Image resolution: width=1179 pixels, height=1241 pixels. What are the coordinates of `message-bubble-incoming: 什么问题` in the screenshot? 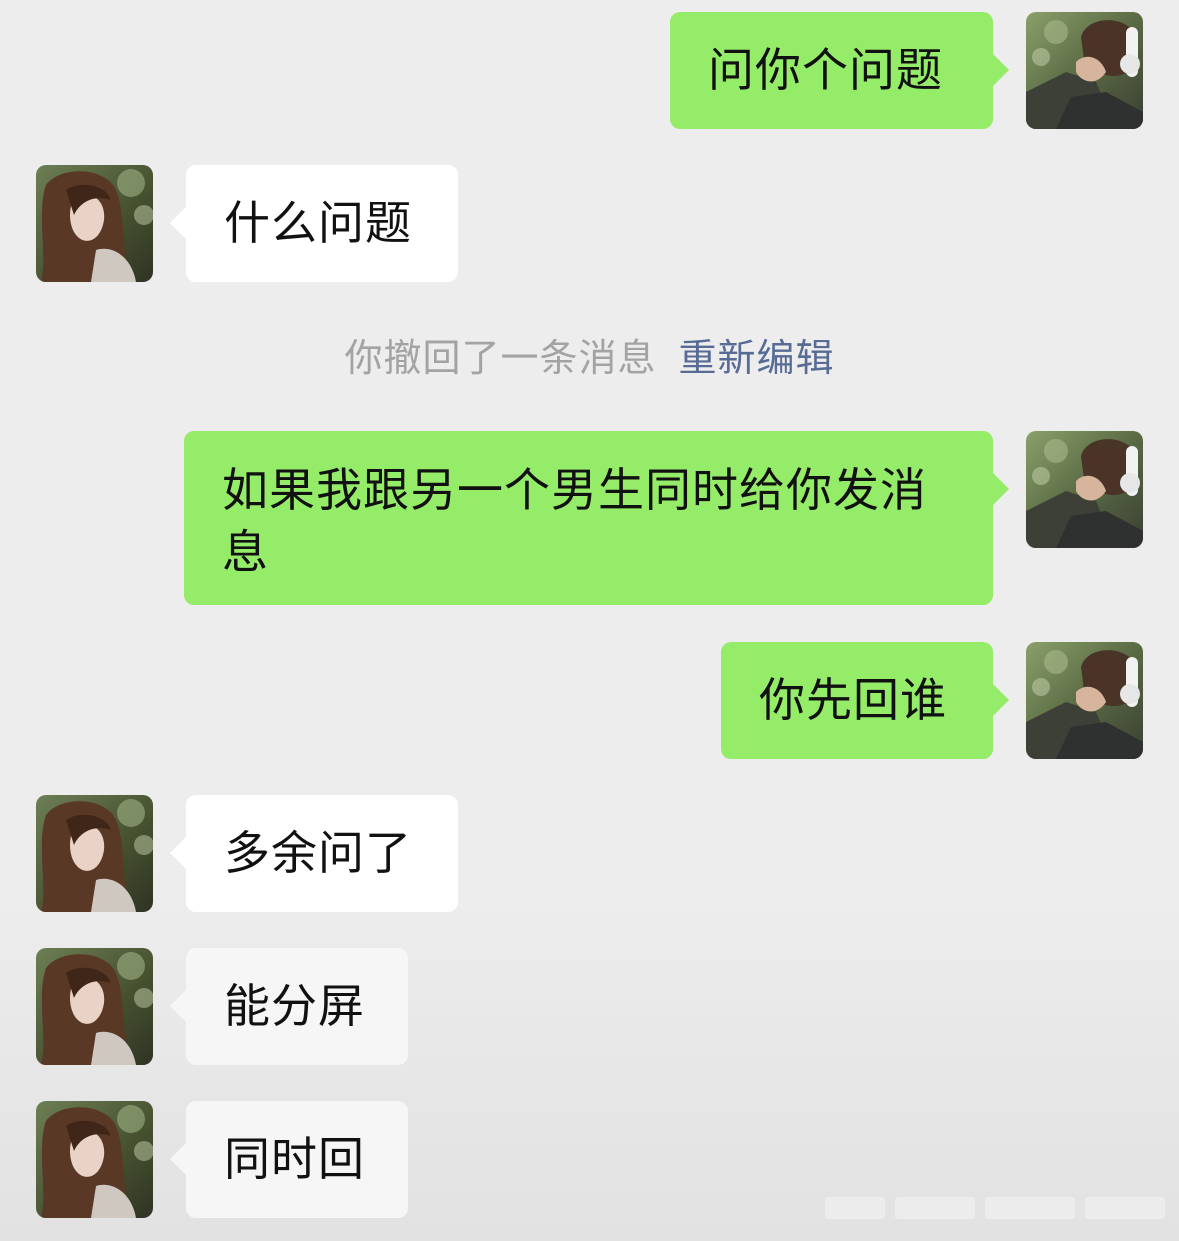 It's located at (314, 223).